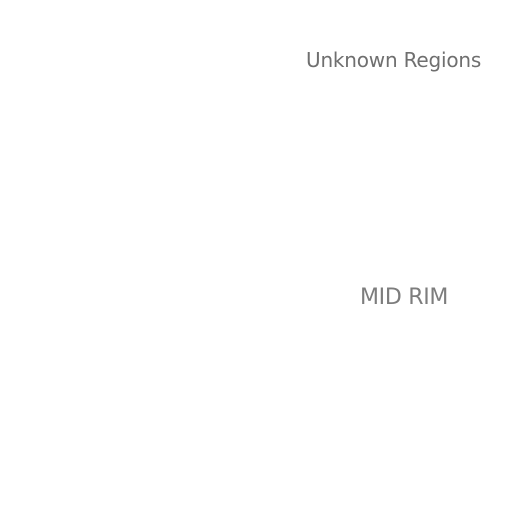 The height and width of the screenshot is (512, 512). What do you see at coordinates (404, 297) in the screenshot?
I see `region-label-mid-rim: MID RIM` at bounding box center [404, 297].